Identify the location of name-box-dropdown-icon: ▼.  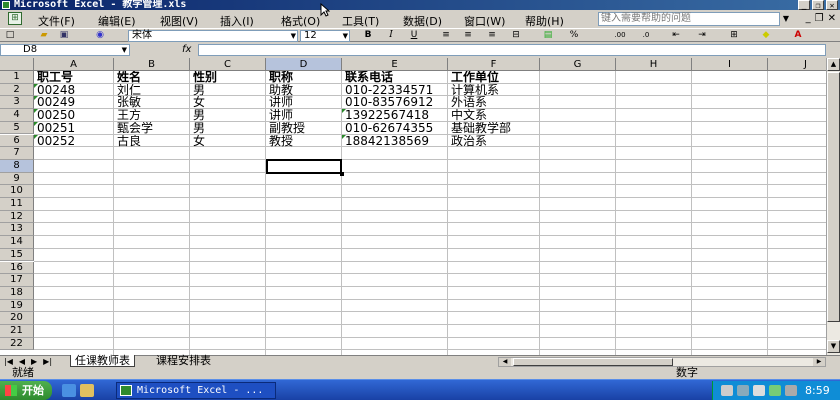
(124, 50).